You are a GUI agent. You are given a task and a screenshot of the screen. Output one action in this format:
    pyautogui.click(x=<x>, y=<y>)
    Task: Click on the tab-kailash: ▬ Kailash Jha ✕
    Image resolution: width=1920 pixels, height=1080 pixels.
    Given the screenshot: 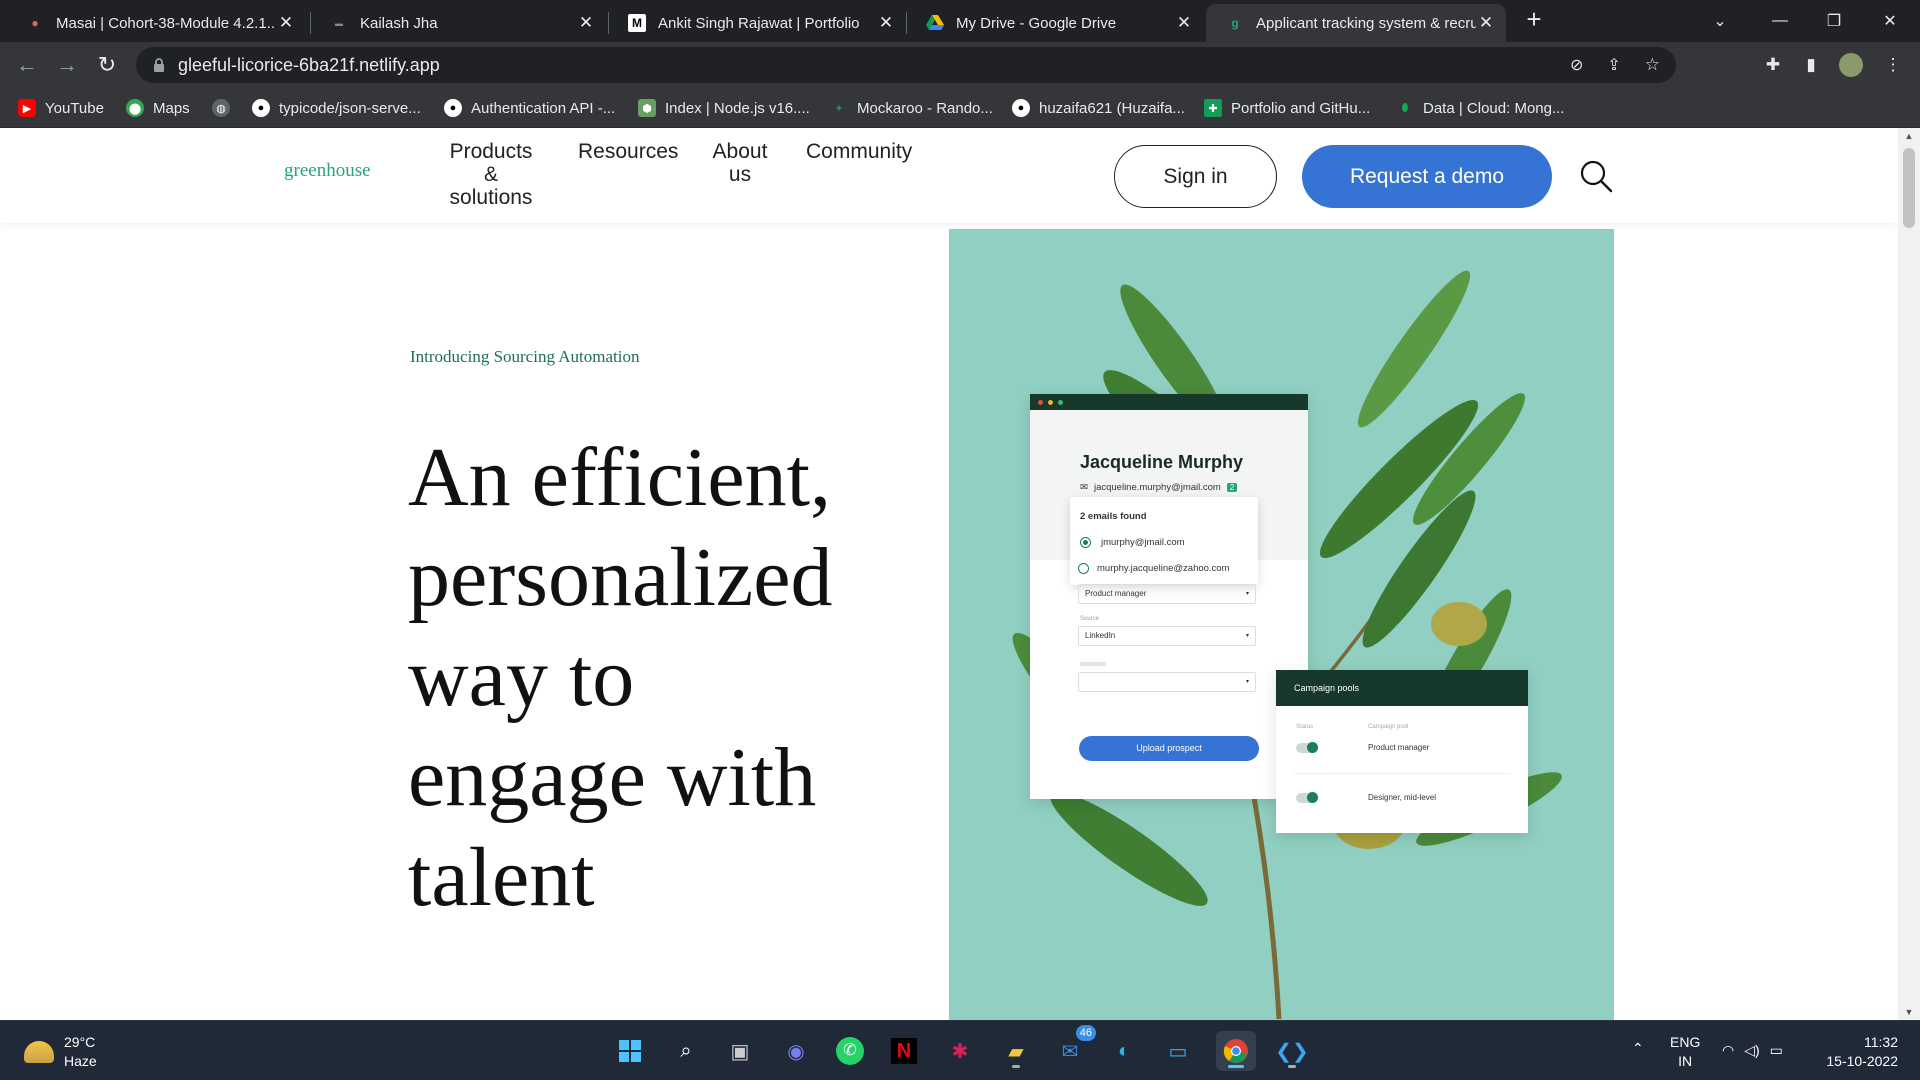 What is the action you would take?
    pyautogui.click(x=458, y=23)
    